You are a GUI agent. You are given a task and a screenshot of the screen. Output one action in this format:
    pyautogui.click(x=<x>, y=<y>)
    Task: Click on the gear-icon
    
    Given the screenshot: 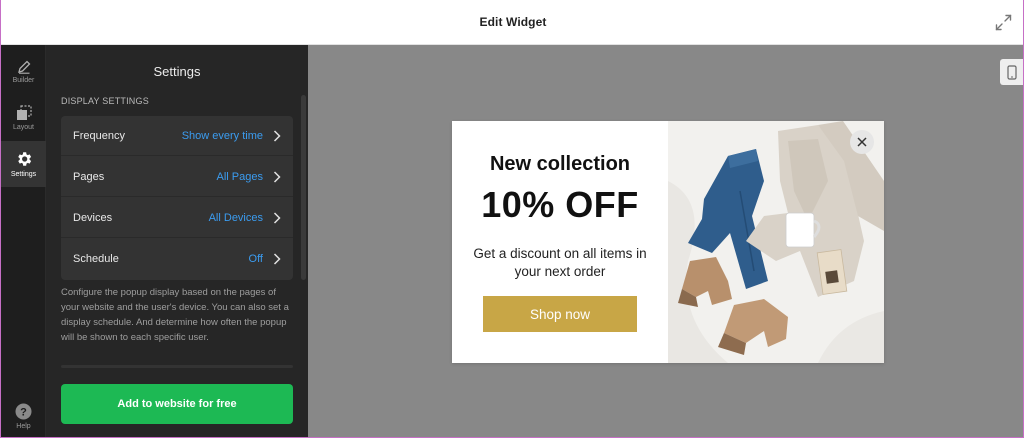 What is the action you would take?
    pyautogui.click(x=24, y=159)
    